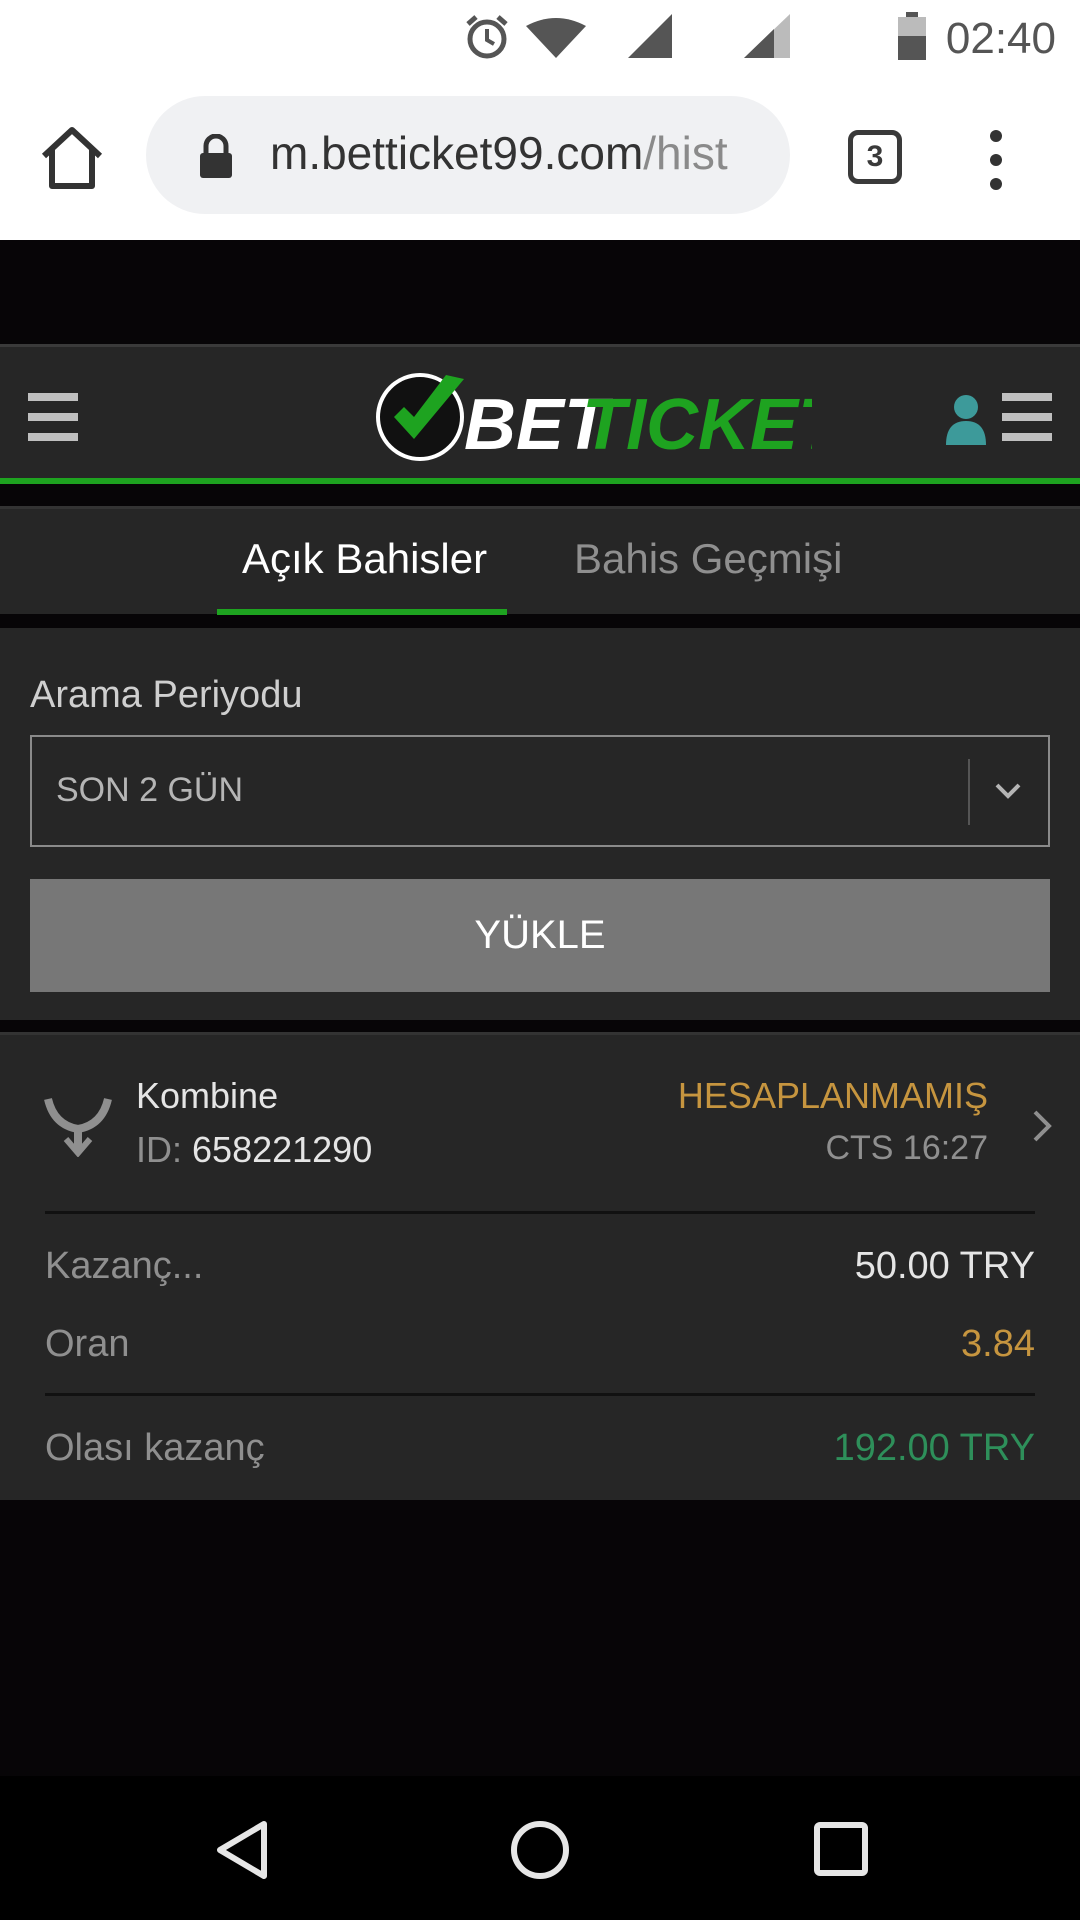 Image resolution: width=1080 pixels, height=1920 pixels. Describe the element at coordinates (832, 1095) in the screenshot. I see `bet-status: HESAPLANMAMIŞ` at that location.